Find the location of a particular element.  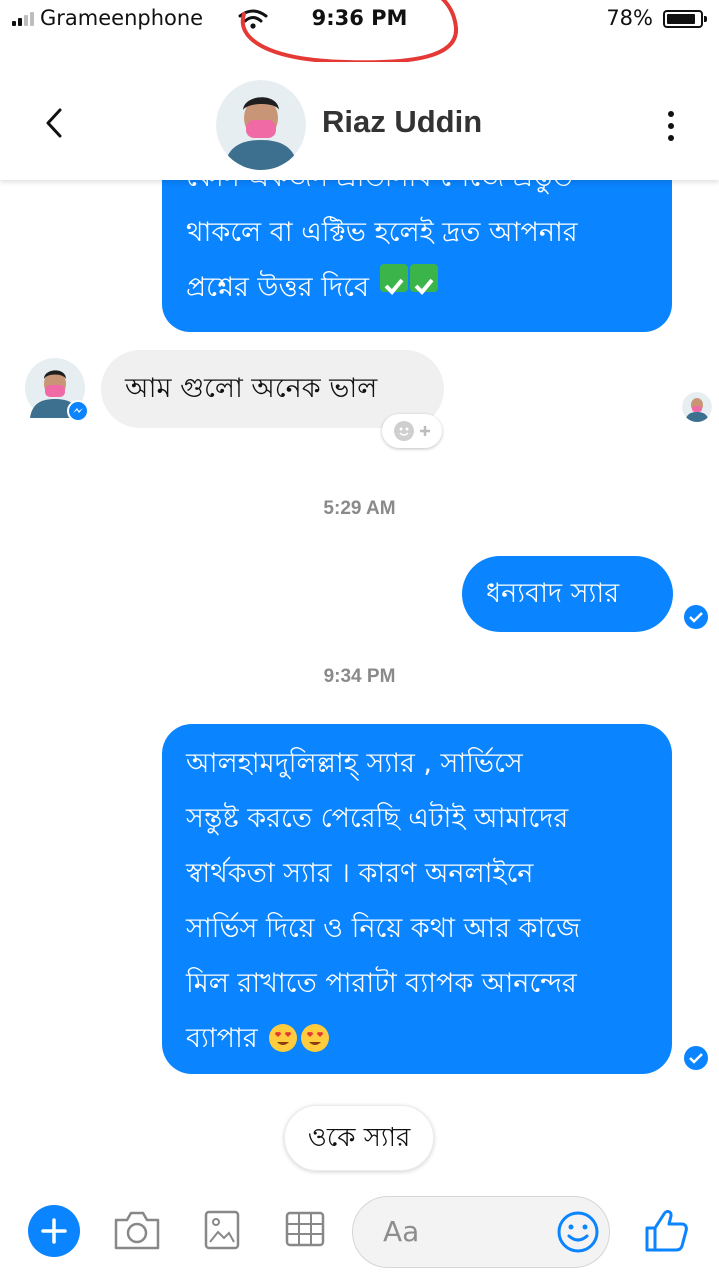

back-icon is located at coordinates (55, 123).